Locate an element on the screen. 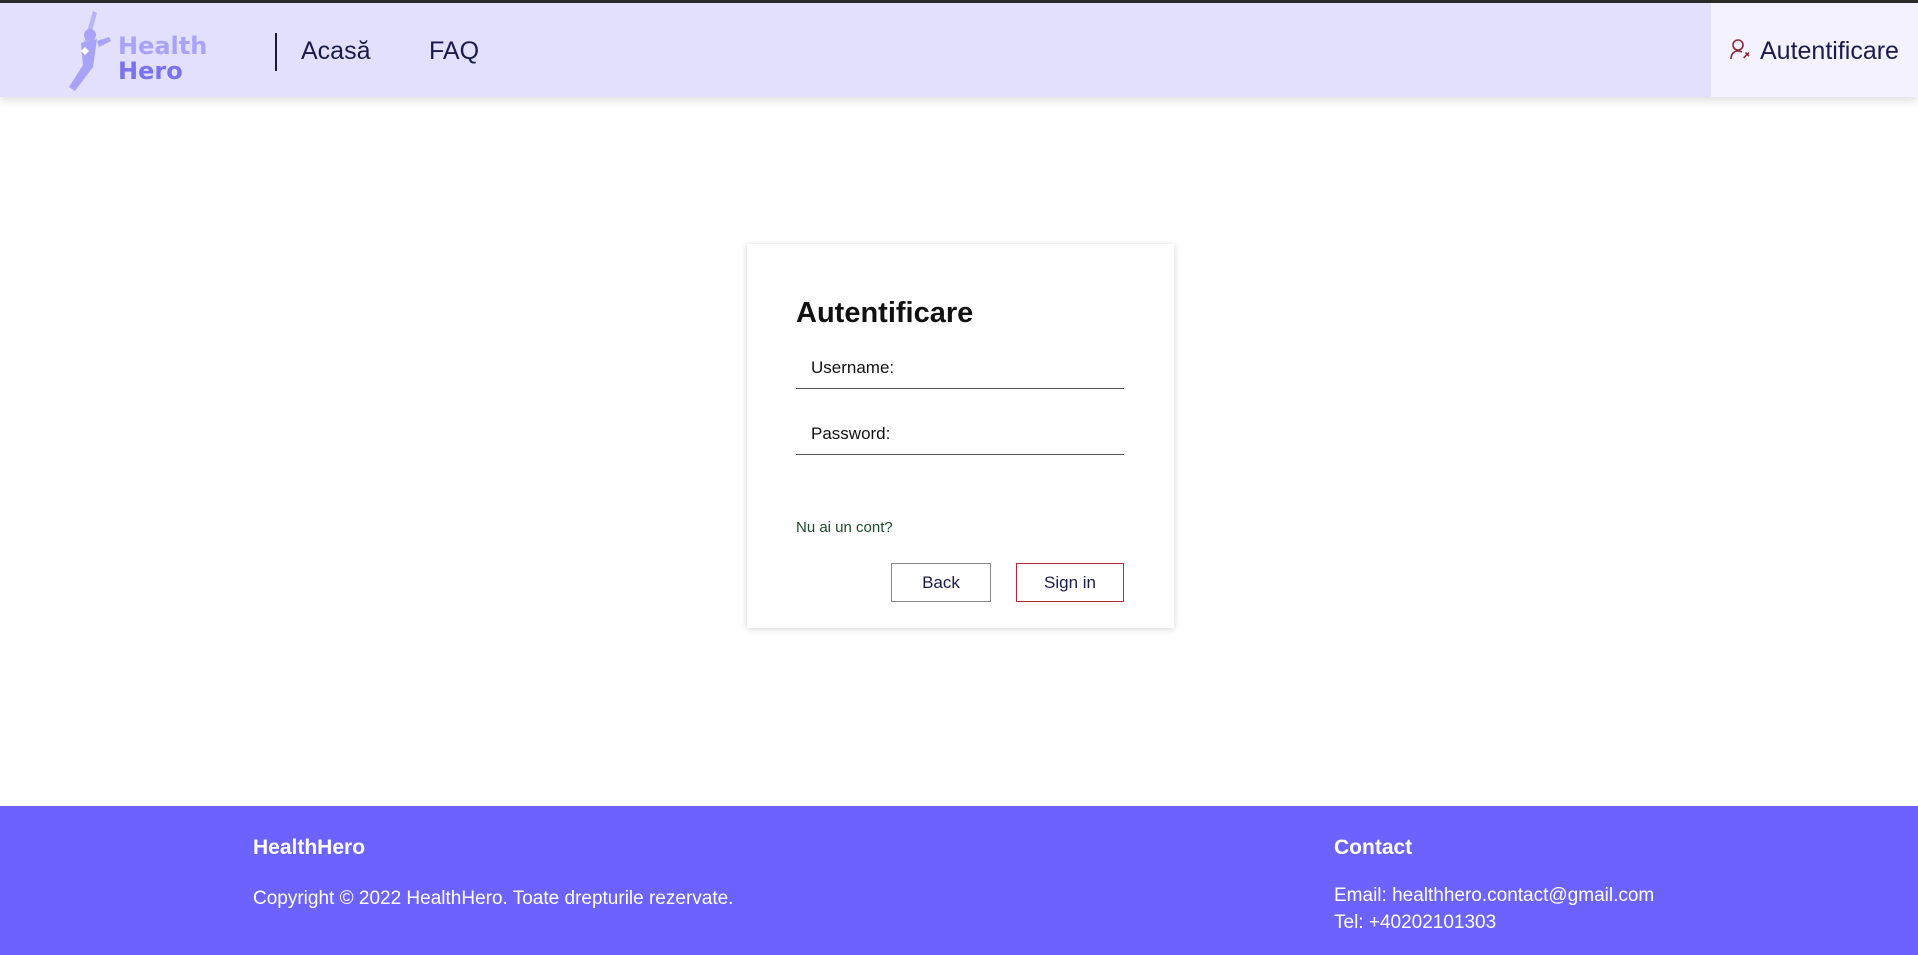 The height and width of the screenshot is (955, 1918). auth-tab-label: Autentificare is located at coordinates (1829, 51).